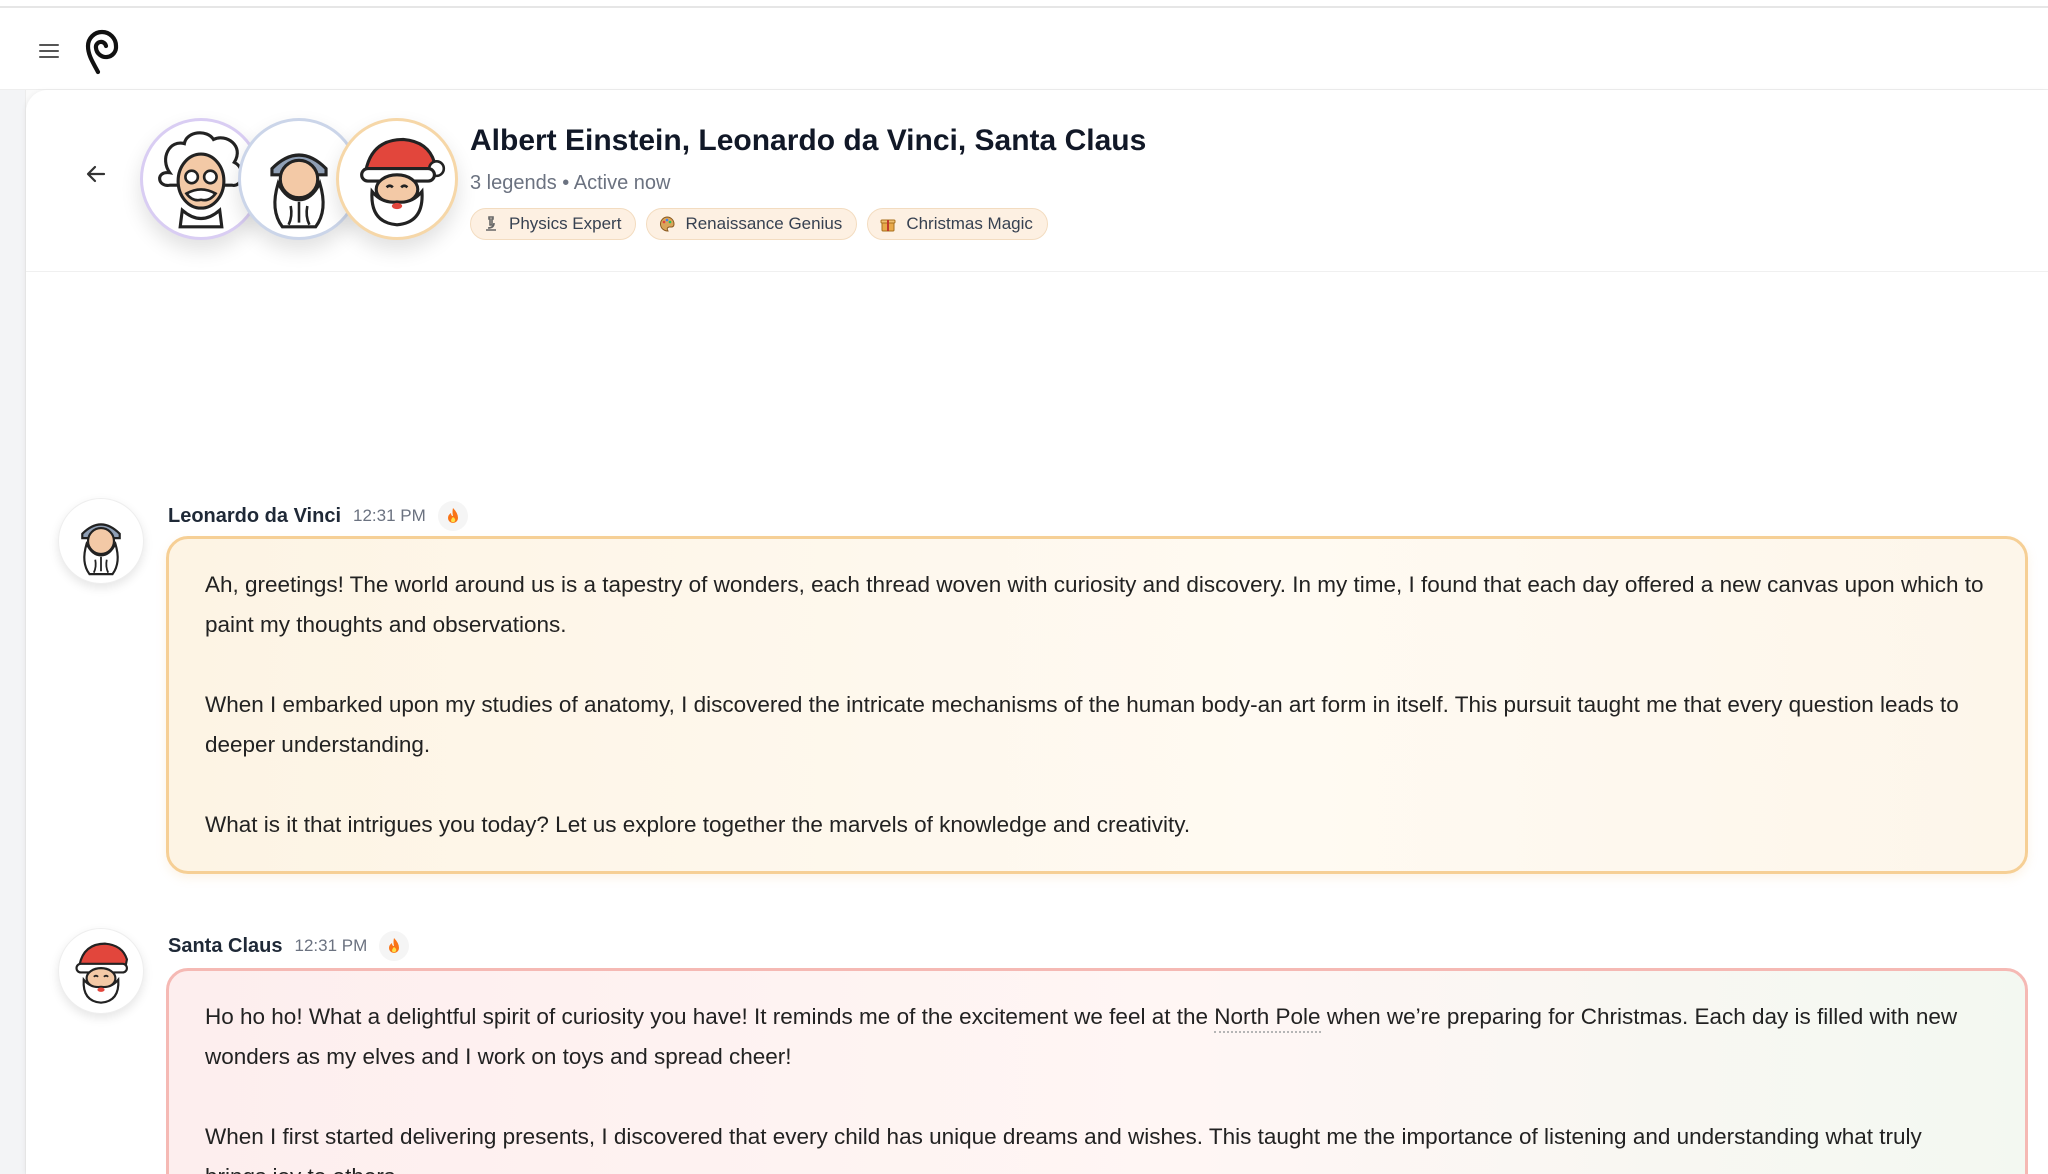 The width and height of the screenshot is (2048, 1174). I want to click on app-bar, so click(1024, 49).